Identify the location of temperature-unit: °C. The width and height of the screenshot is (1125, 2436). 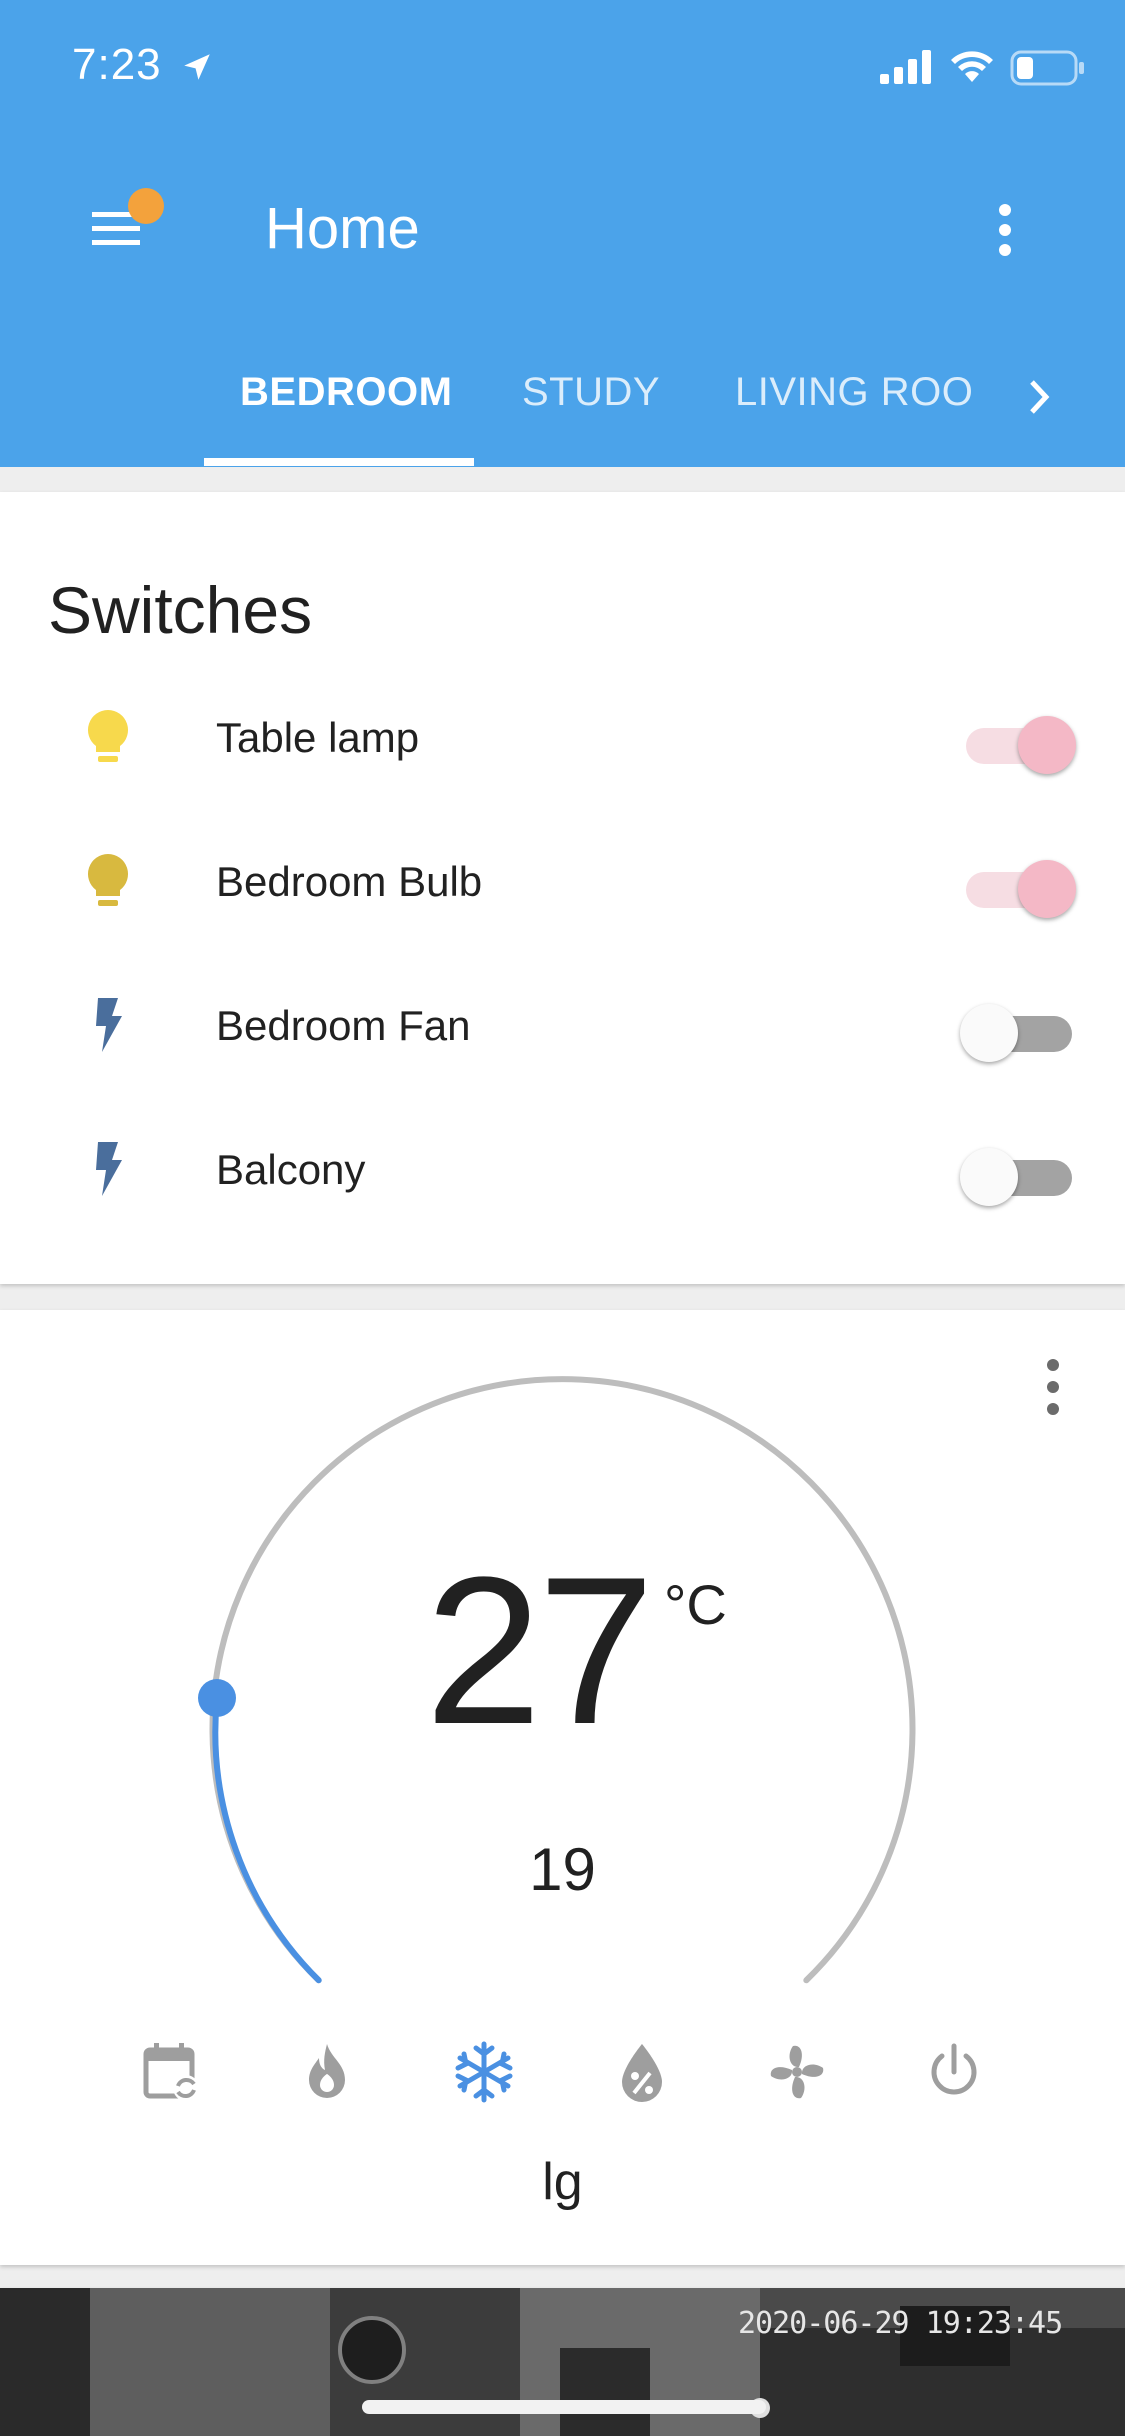
(695, 1604).